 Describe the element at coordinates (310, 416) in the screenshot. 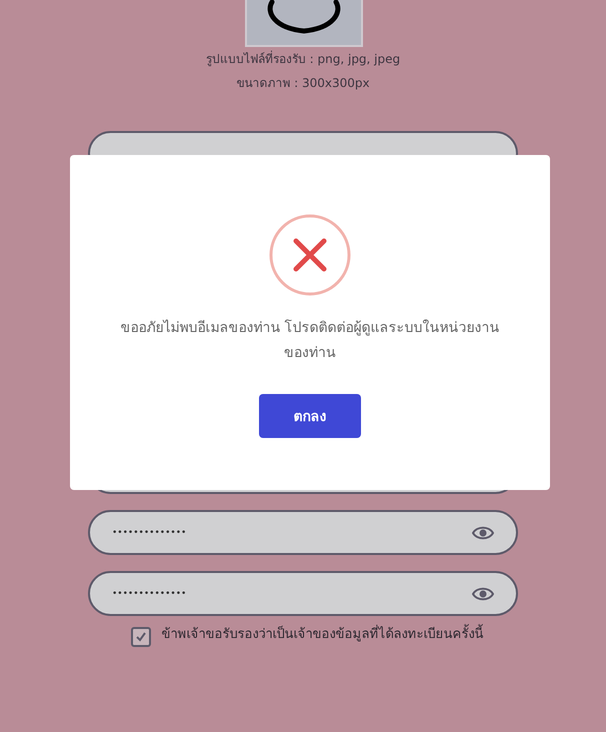

I see `ok-button: ตกลง` at that location.